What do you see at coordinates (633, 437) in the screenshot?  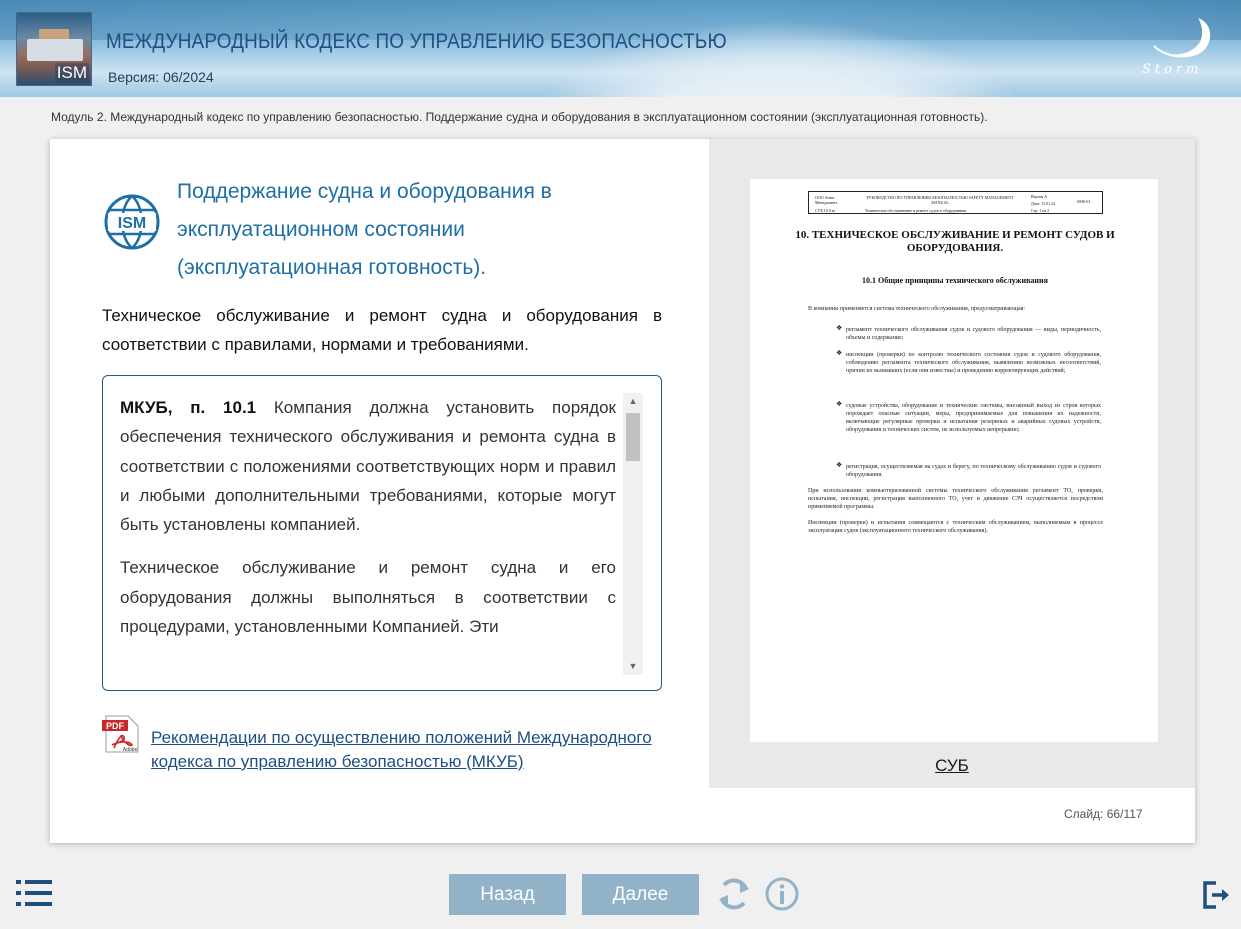 I see `scroll-thumb` at bounding box center [633, 437].